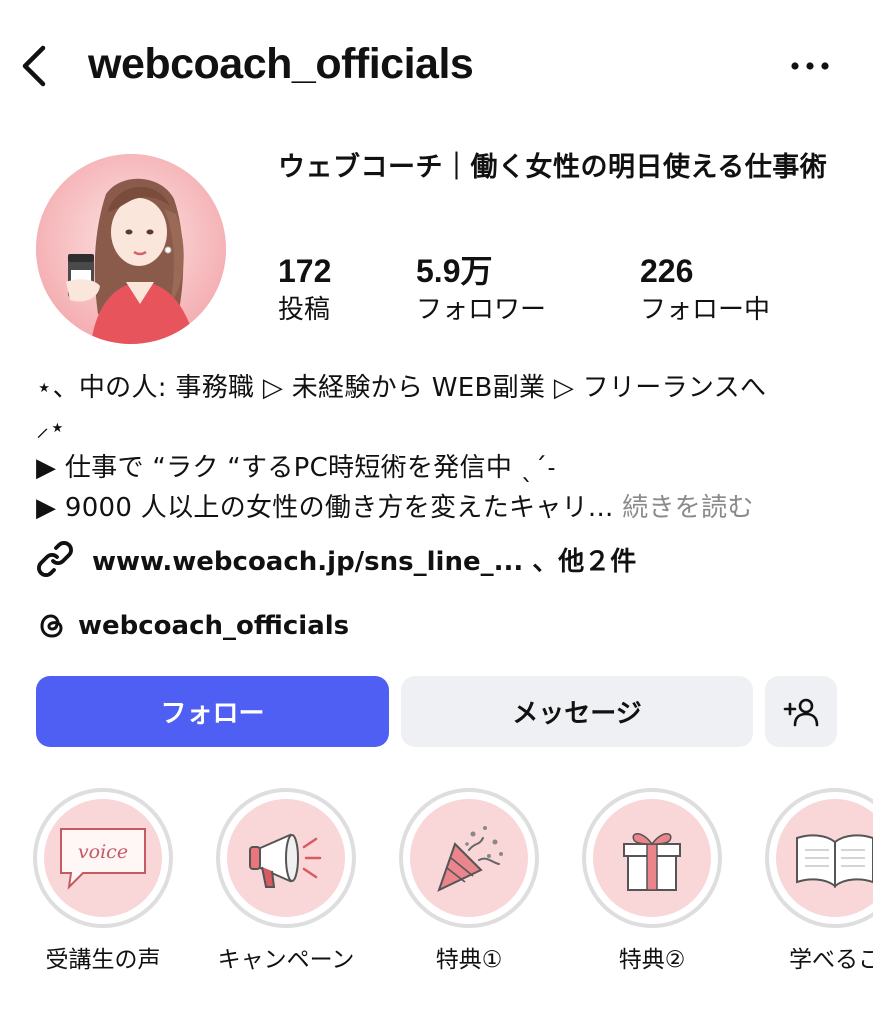 This screenshot has width=873, height=1024. What do you see at coordinates (304, 310) in the screenshot?
I see `stat-posts-label: 投稿` at bounding box center [304, 310].